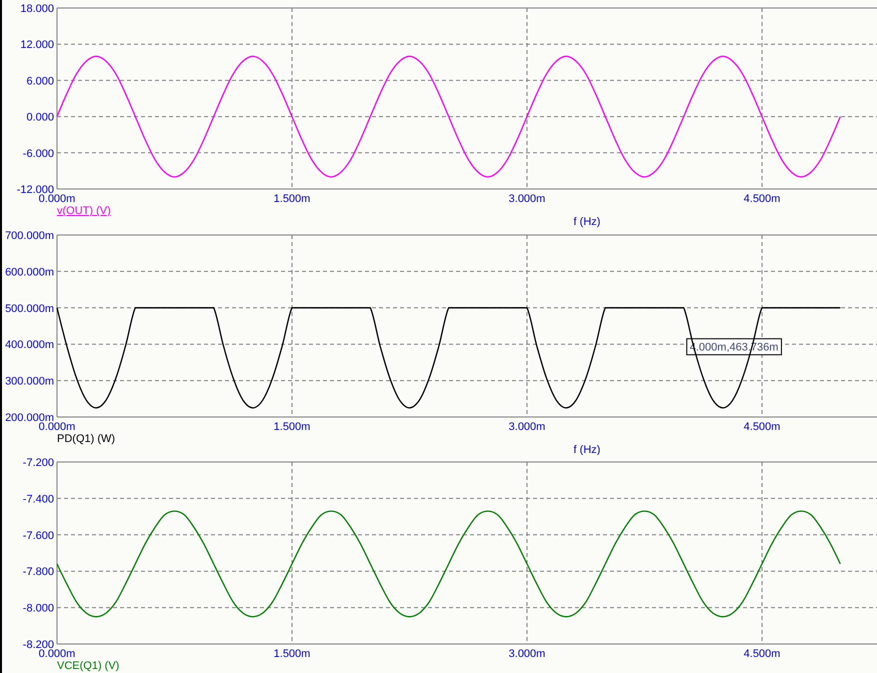 The width and height of the screenshot is (877, 673). I want to click on tick-label: 600.000m, so click(29, 272).